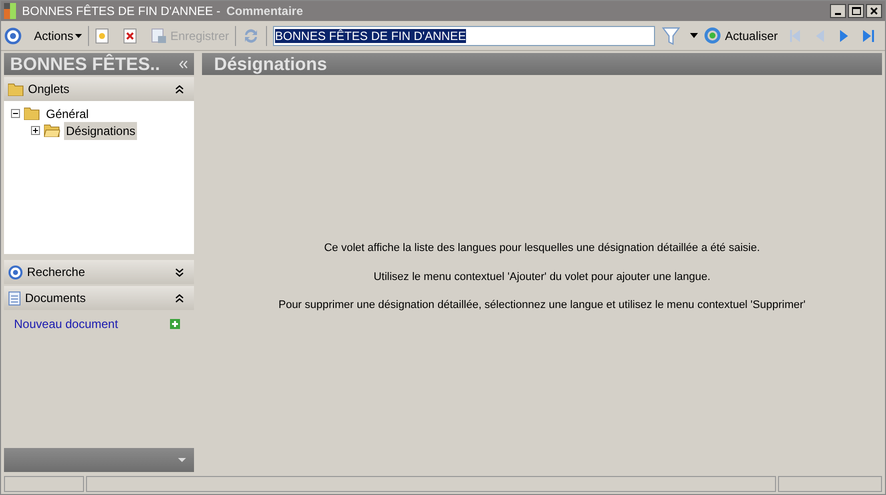  What do you see at coordinates (101, 131) in the screenshot?
I see `tree-item: Désignations` at bounding box center [101, 131].